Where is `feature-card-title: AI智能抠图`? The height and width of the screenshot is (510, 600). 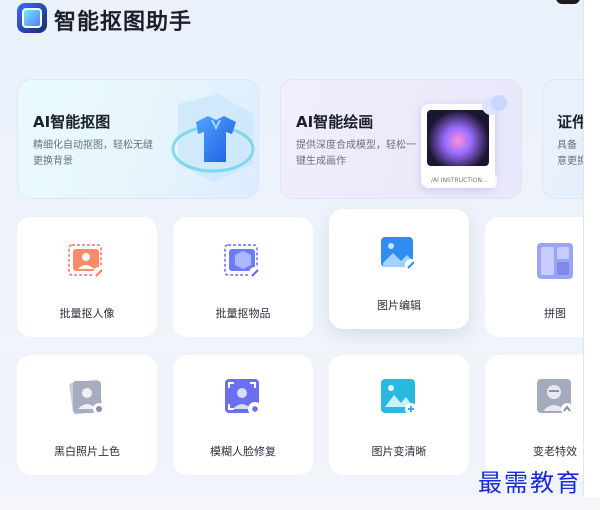
feature-card-title: AI智能抠图 is located at coordinates (72, 122).